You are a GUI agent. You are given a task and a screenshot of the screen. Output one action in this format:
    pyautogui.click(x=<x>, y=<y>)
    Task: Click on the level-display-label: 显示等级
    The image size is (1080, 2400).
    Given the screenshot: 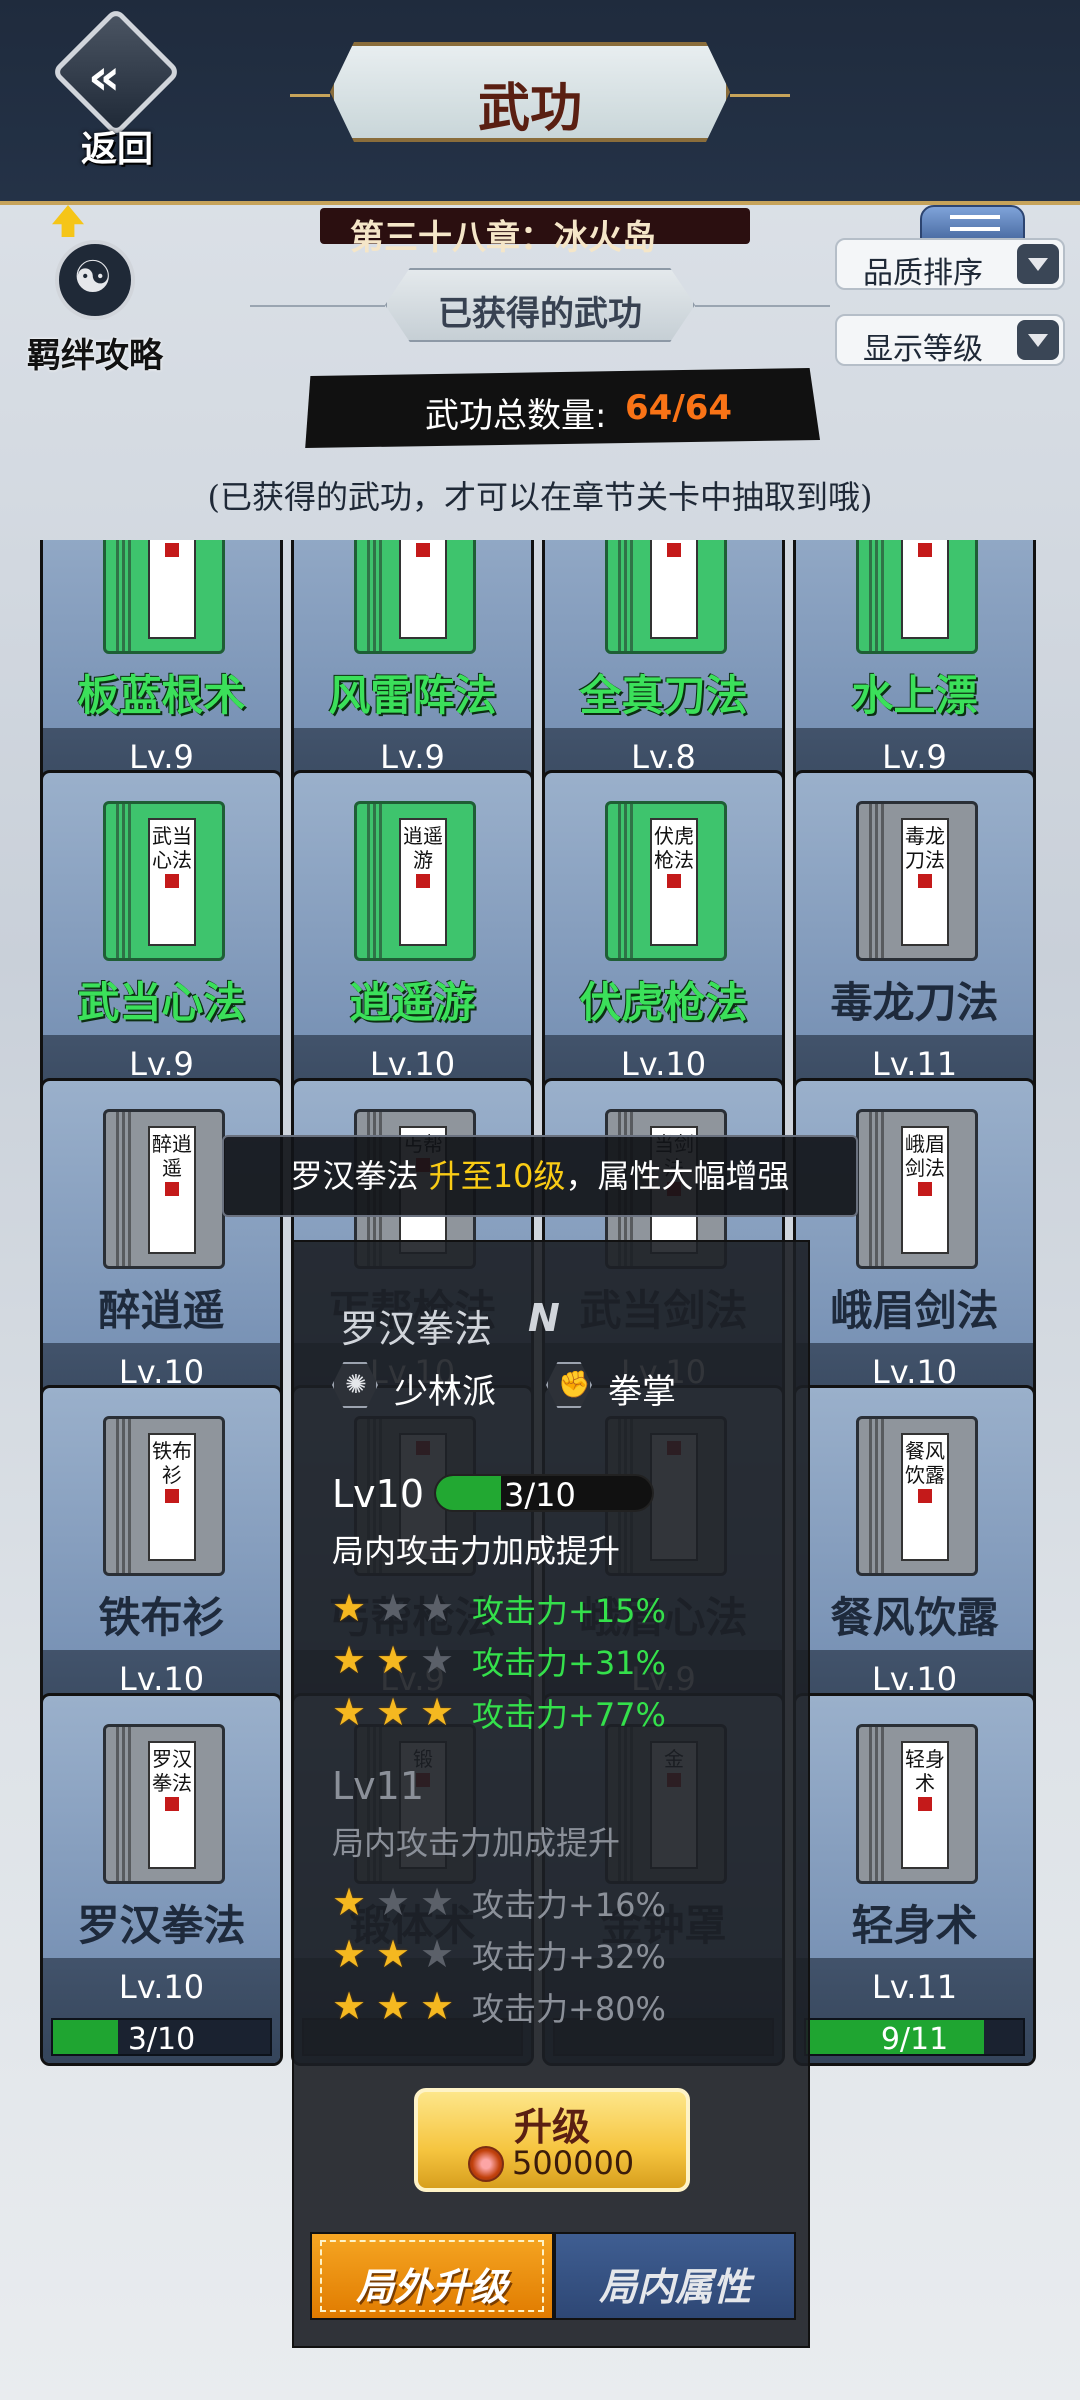 What is the action you would take?
    pyautogui.click(x=923, y=349)
    